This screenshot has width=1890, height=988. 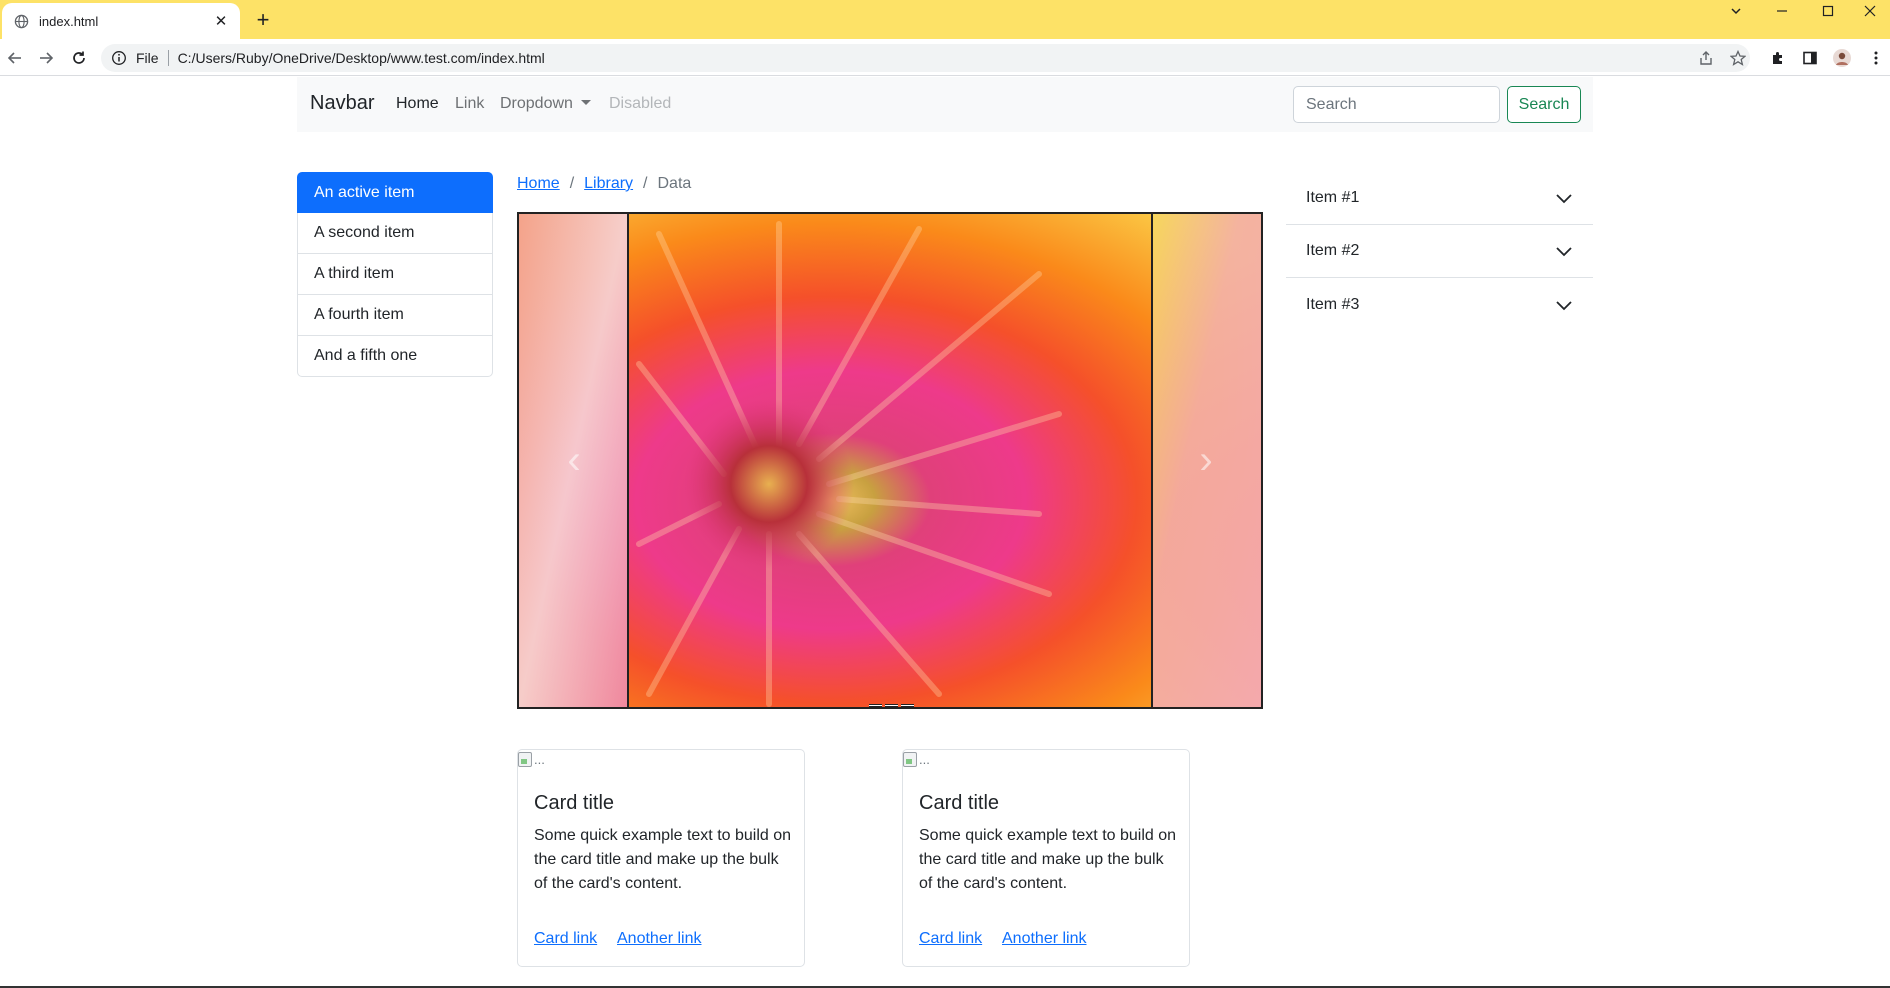 What do you see at coordinates (168, 58) in the screenshot?
I see `url-divider` at bounding box center [168, 58].